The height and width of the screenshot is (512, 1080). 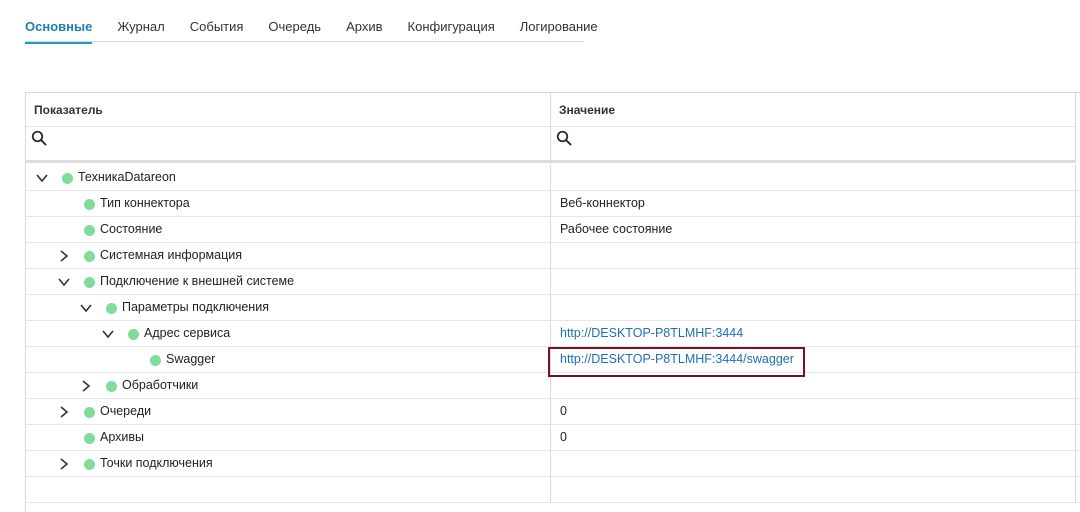 I want to click on table-row: Тип коннектора Веб-коннектор, so click(x=553, y=204).